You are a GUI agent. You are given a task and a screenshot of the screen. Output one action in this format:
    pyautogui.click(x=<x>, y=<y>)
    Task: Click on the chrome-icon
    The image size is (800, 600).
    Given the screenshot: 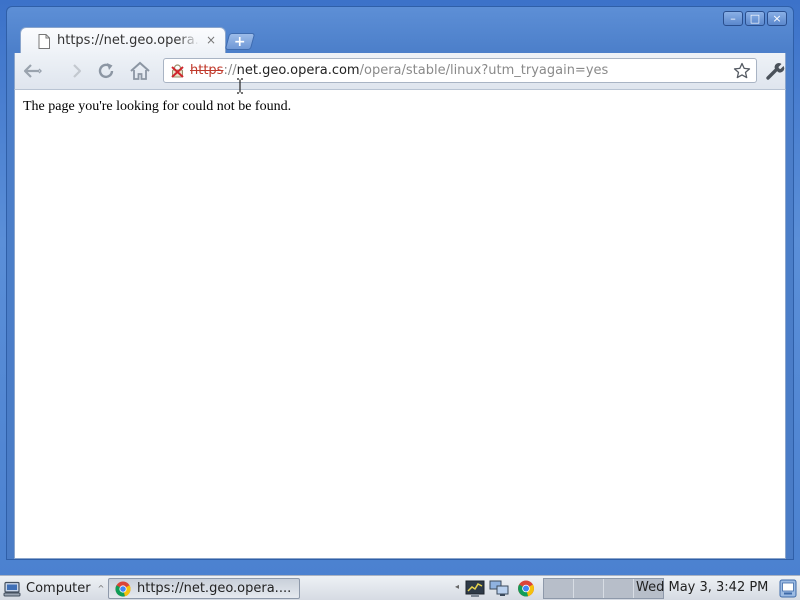 What is the action you would take?
    pyautogui.click(x=123, y=589)
    